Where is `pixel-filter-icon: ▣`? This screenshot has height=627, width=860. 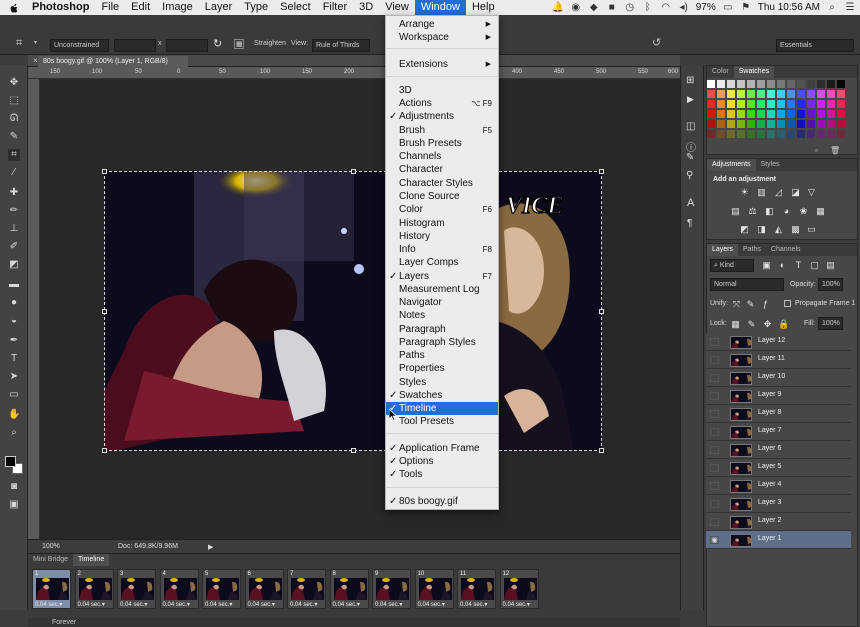 pixel-filter-icon: ▣ is located at coordinates (766, 265).